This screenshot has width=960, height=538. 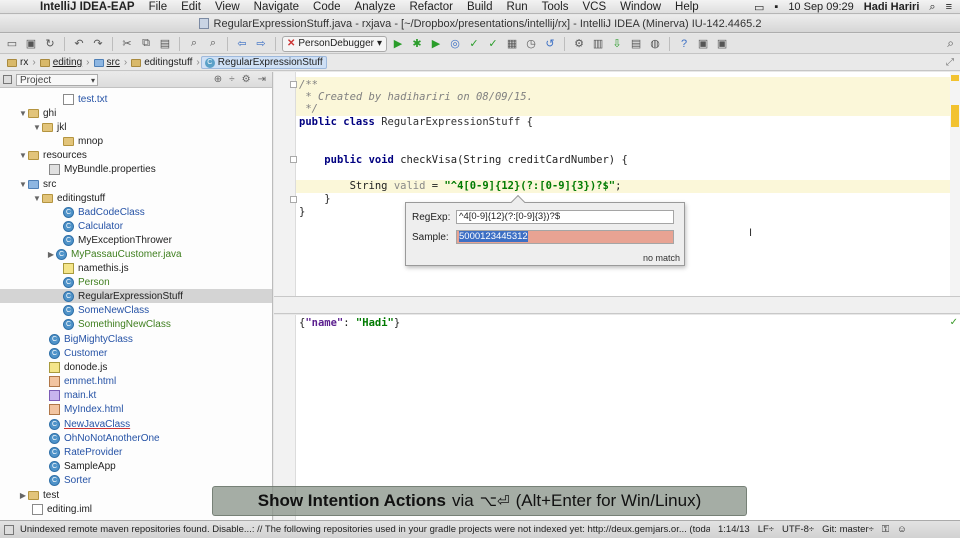 What do you see at coordinates (98, 44) in the screenshot?
I see `redo-icon: ↷` at bounding box center [98, 44].